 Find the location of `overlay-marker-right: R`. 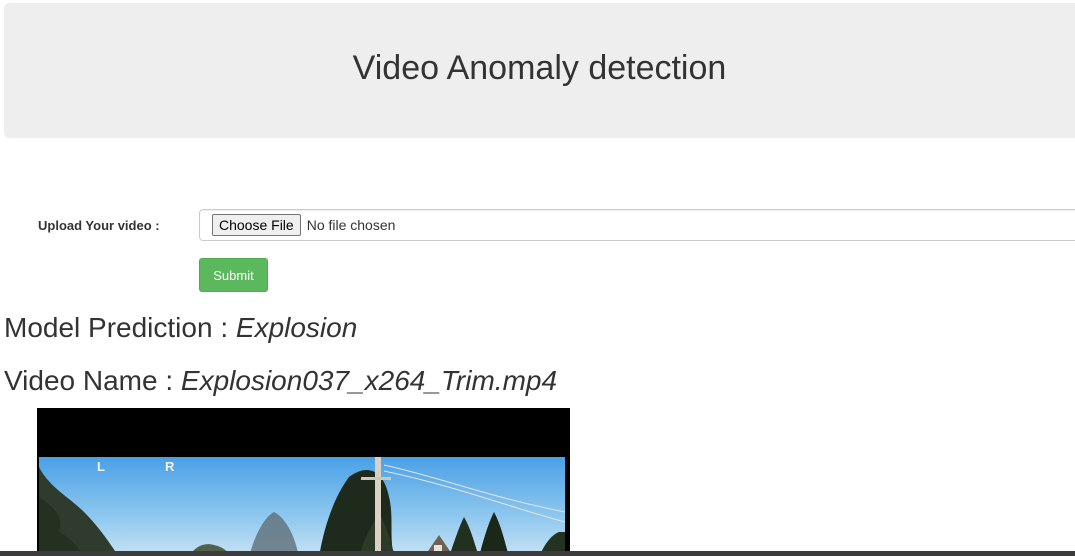

overlay-marker-right: R is located at coordinates (170, 466).